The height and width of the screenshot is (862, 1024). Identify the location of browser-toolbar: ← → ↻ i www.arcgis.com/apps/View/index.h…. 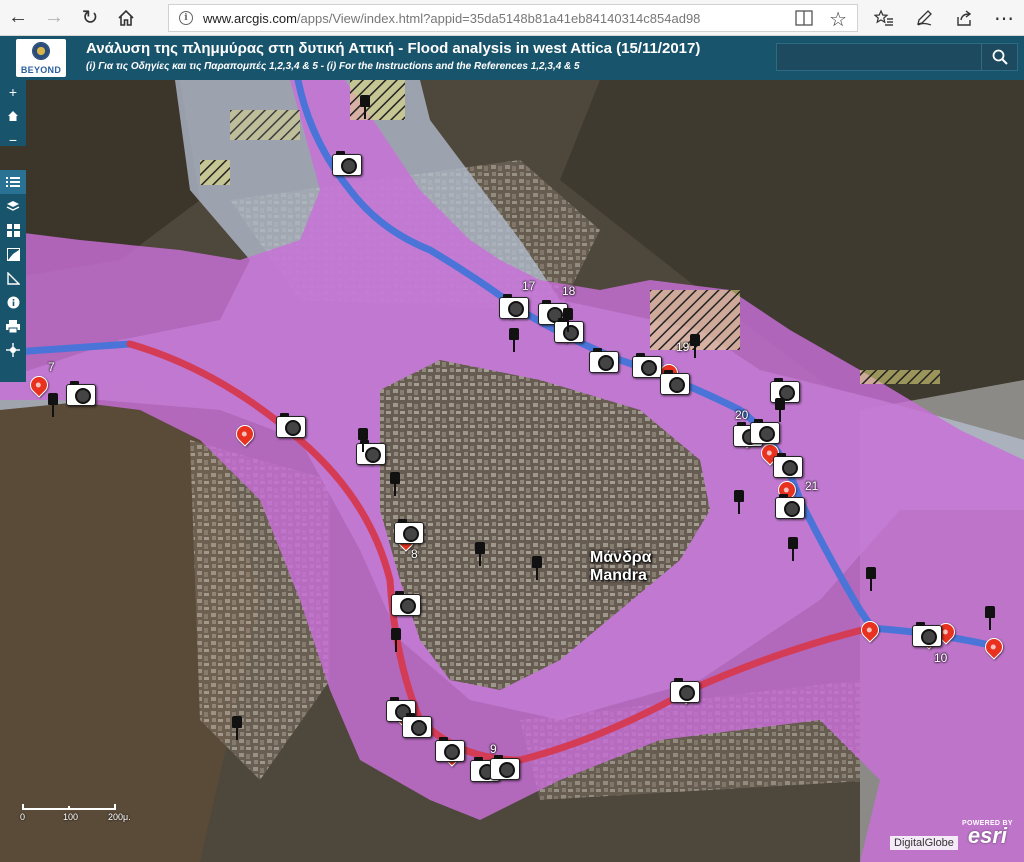
(512, 18).